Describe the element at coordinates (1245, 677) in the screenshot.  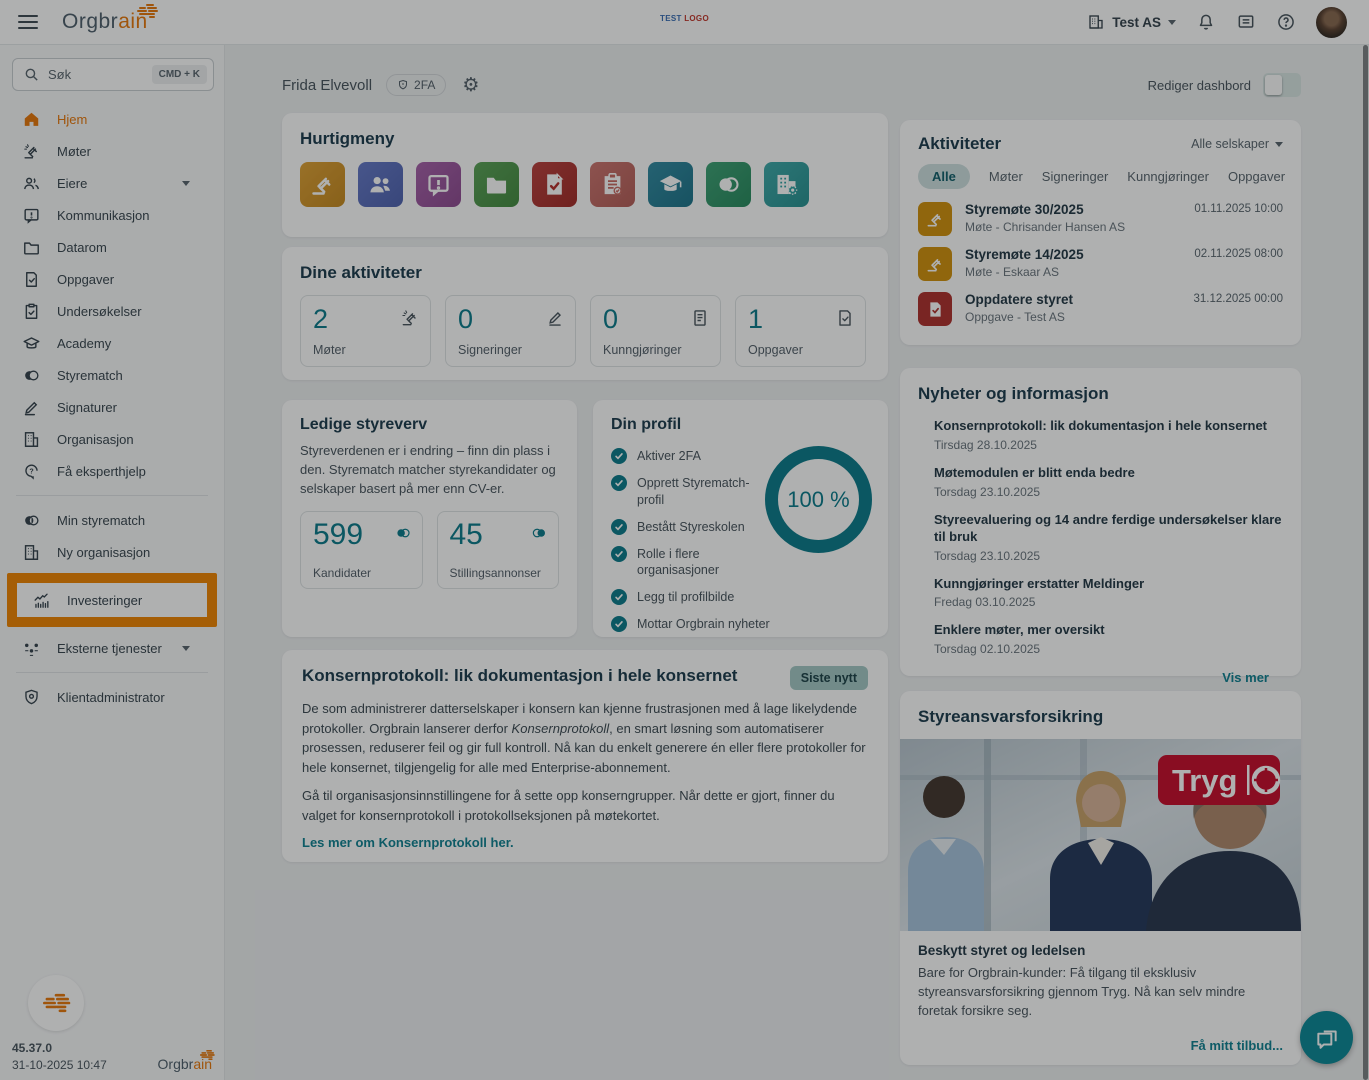
I see `show-more-link: Vis mer` at that location.